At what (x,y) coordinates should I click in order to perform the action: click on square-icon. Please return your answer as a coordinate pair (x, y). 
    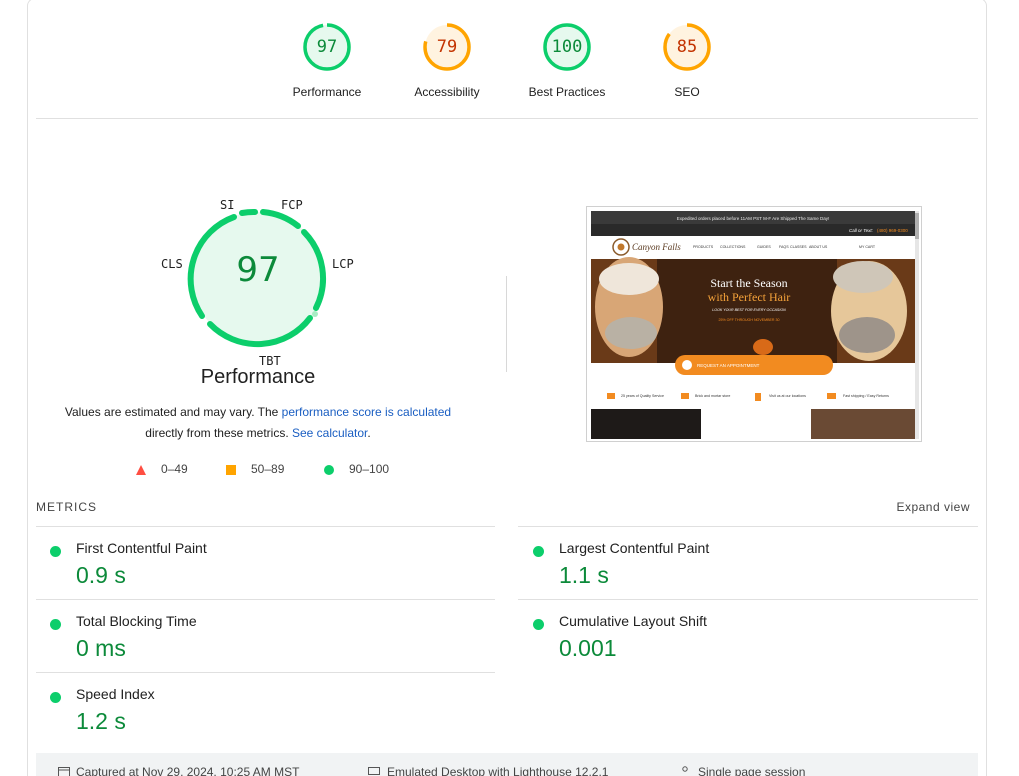
    Looking at the image, I should click on (231, 470).